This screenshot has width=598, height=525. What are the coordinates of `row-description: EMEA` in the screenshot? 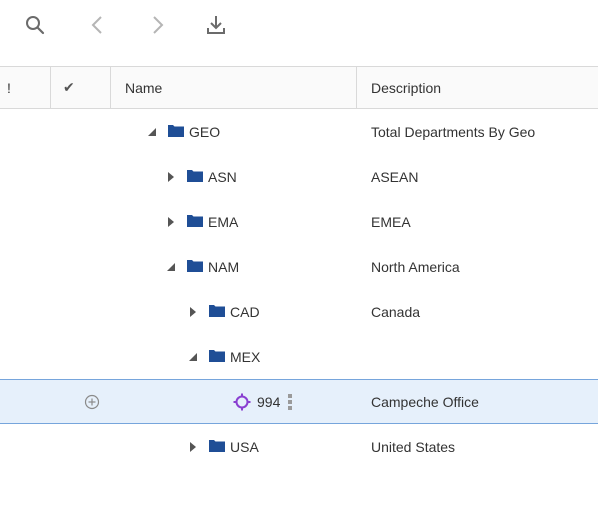 It's located at (391, 221).